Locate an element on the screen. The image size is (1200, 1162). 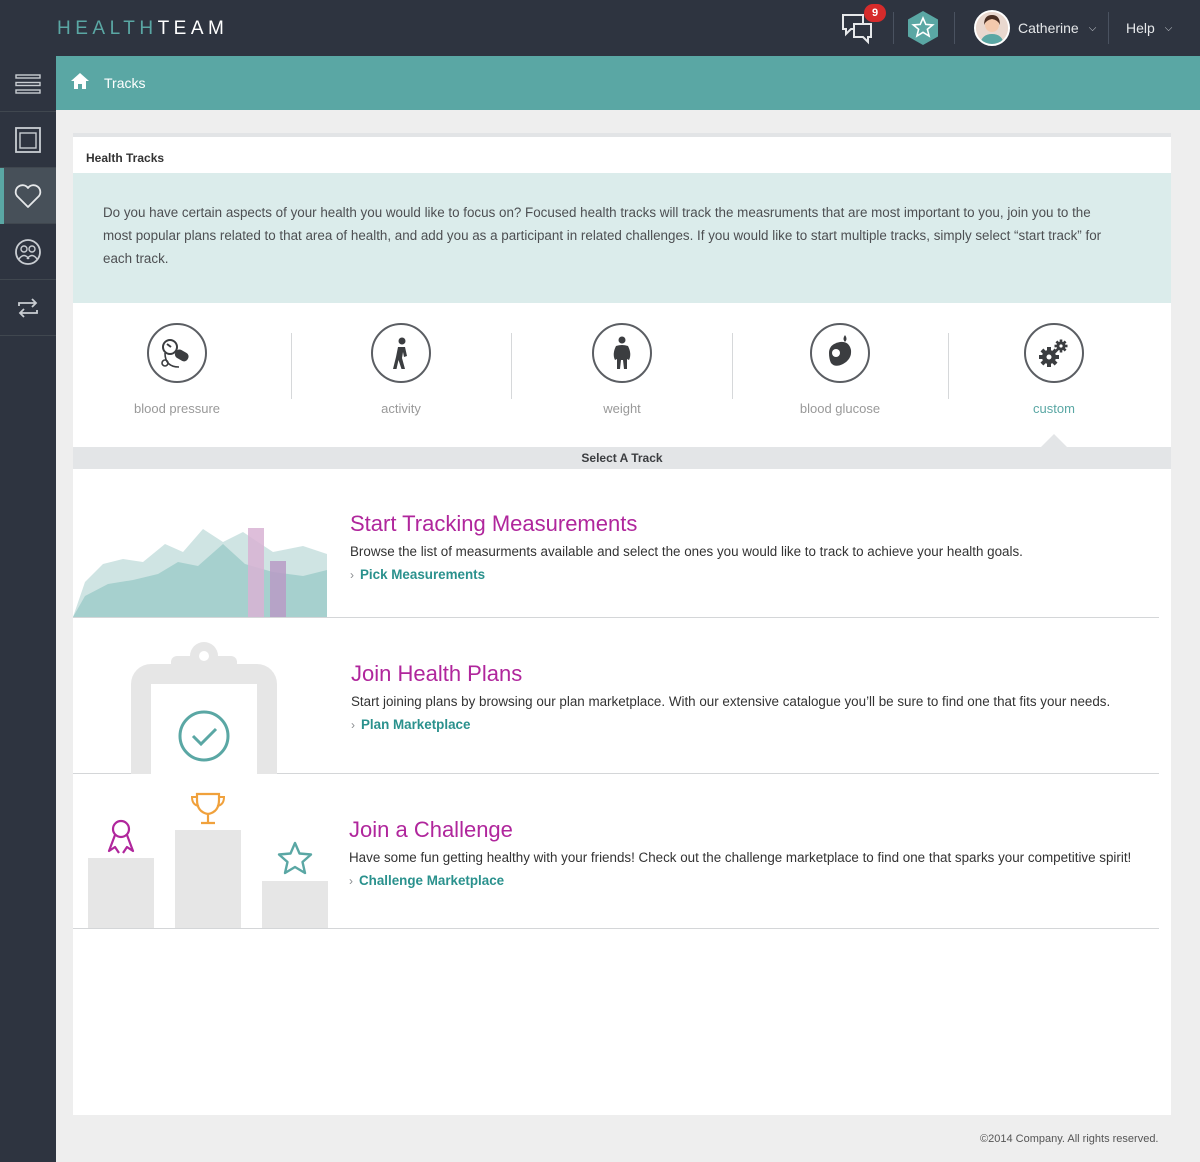
section-title: Join a Challenge is located at coordinates (431, 829).